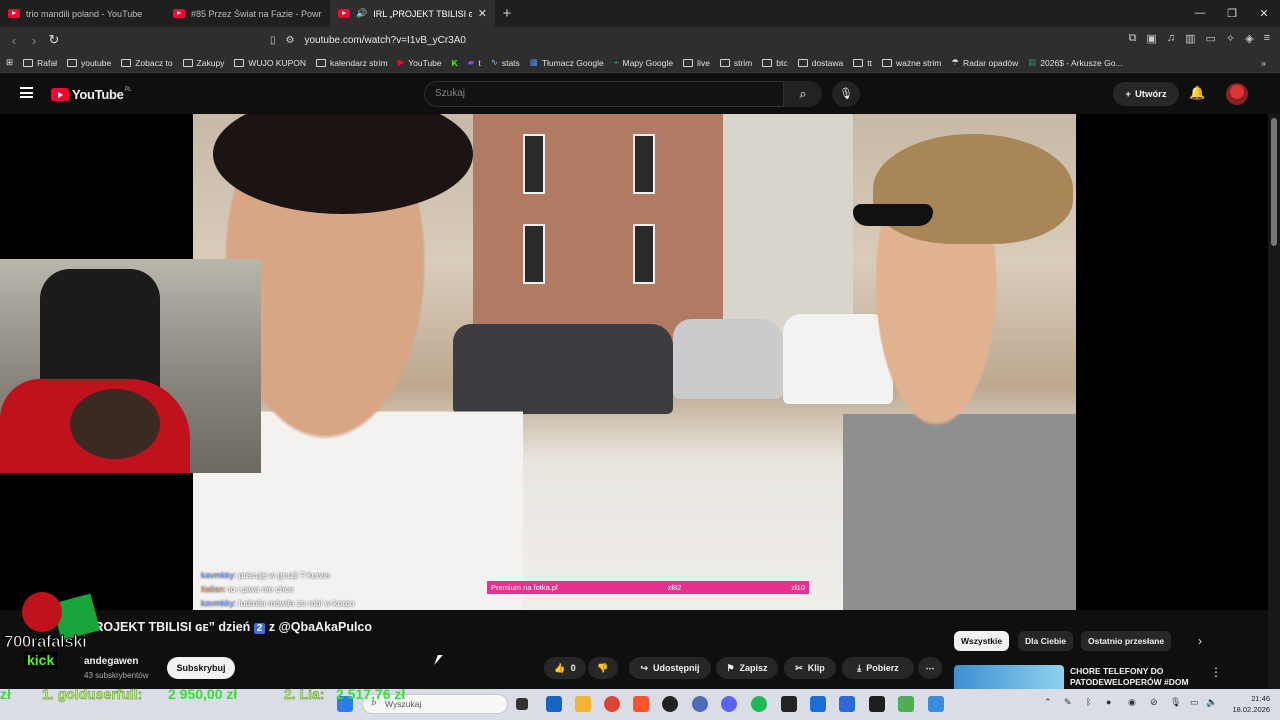  I want to click on apps-grid-icon: ⊞, so click(9, 62).